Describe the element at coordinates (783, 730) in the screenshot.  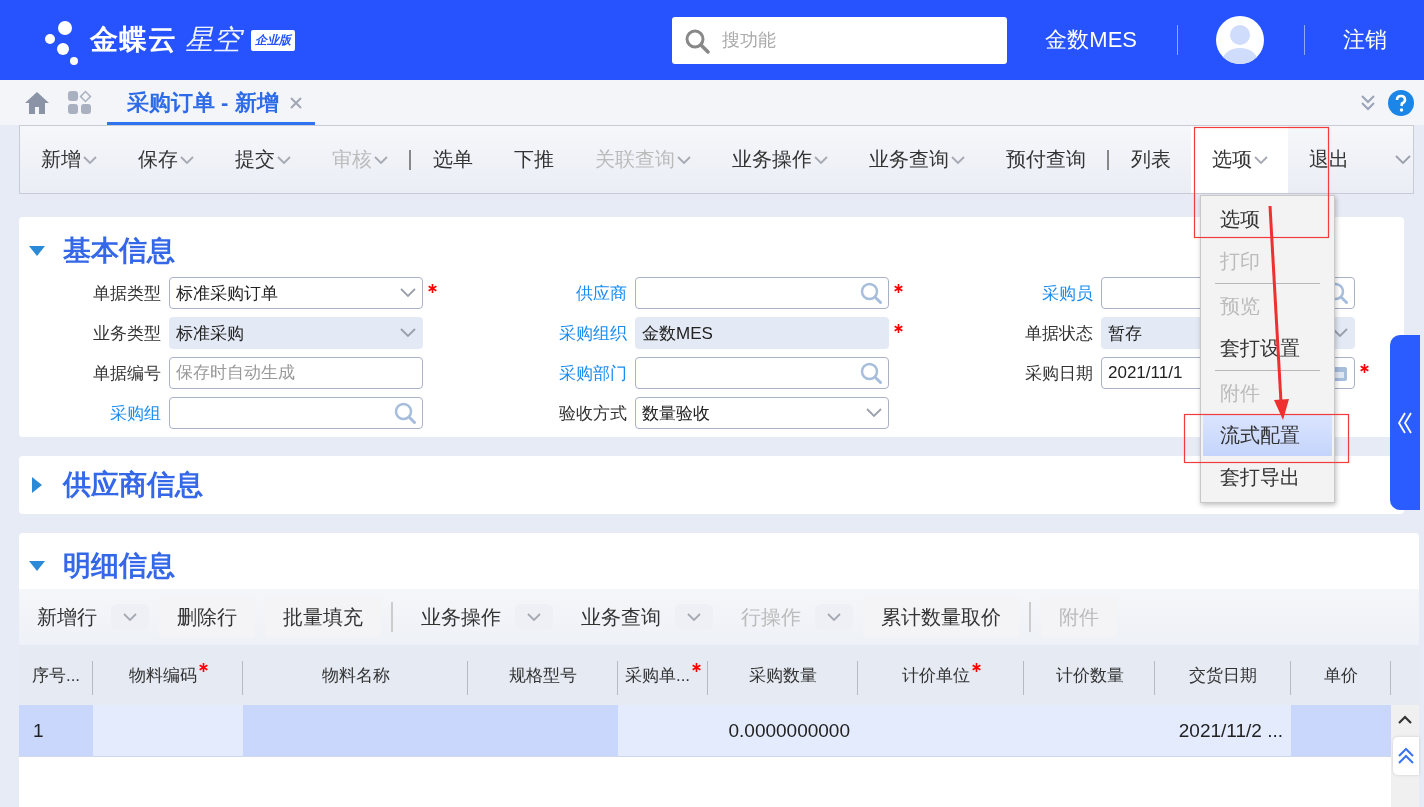
I see `table-cell: 0.0000000000` at that location.